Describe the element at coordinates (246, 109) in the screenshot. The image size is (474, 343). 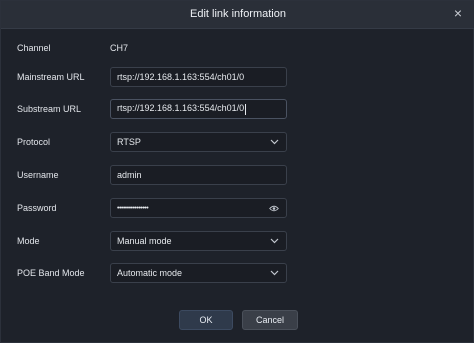
I see `text-caret` at that location.